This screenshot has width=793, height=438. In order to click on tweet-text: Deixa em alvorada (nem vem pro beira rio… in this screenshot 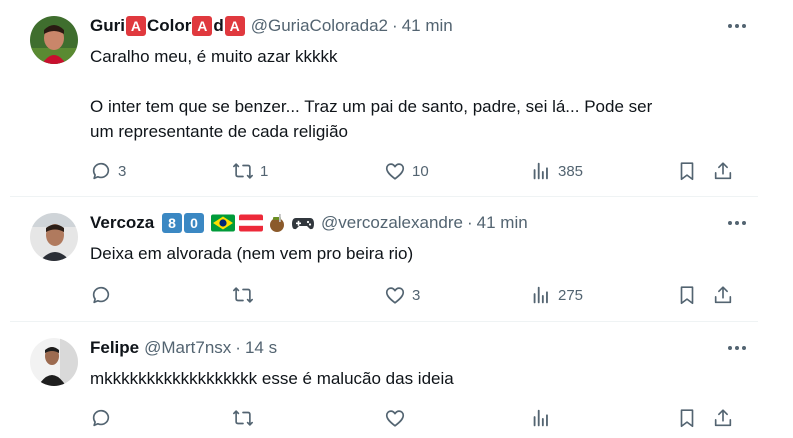, I will do `click(415, 253)`.